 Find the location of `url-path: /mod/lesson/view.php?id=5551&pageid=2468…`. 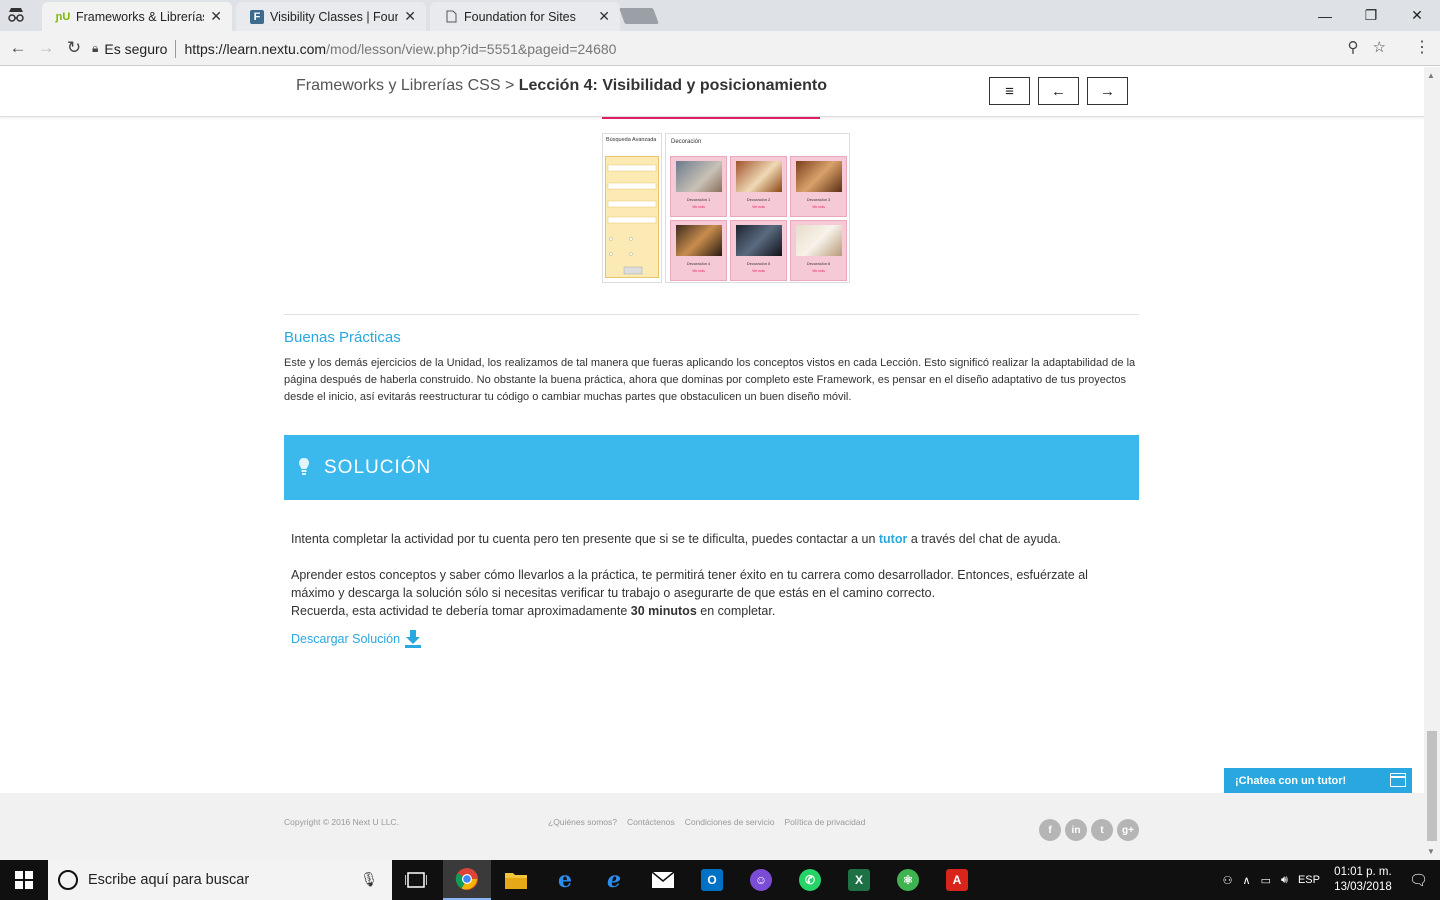

url-path: /mod/lesson/view.php?id=5551&pageid=2468… is located at coordinates (471, 48).